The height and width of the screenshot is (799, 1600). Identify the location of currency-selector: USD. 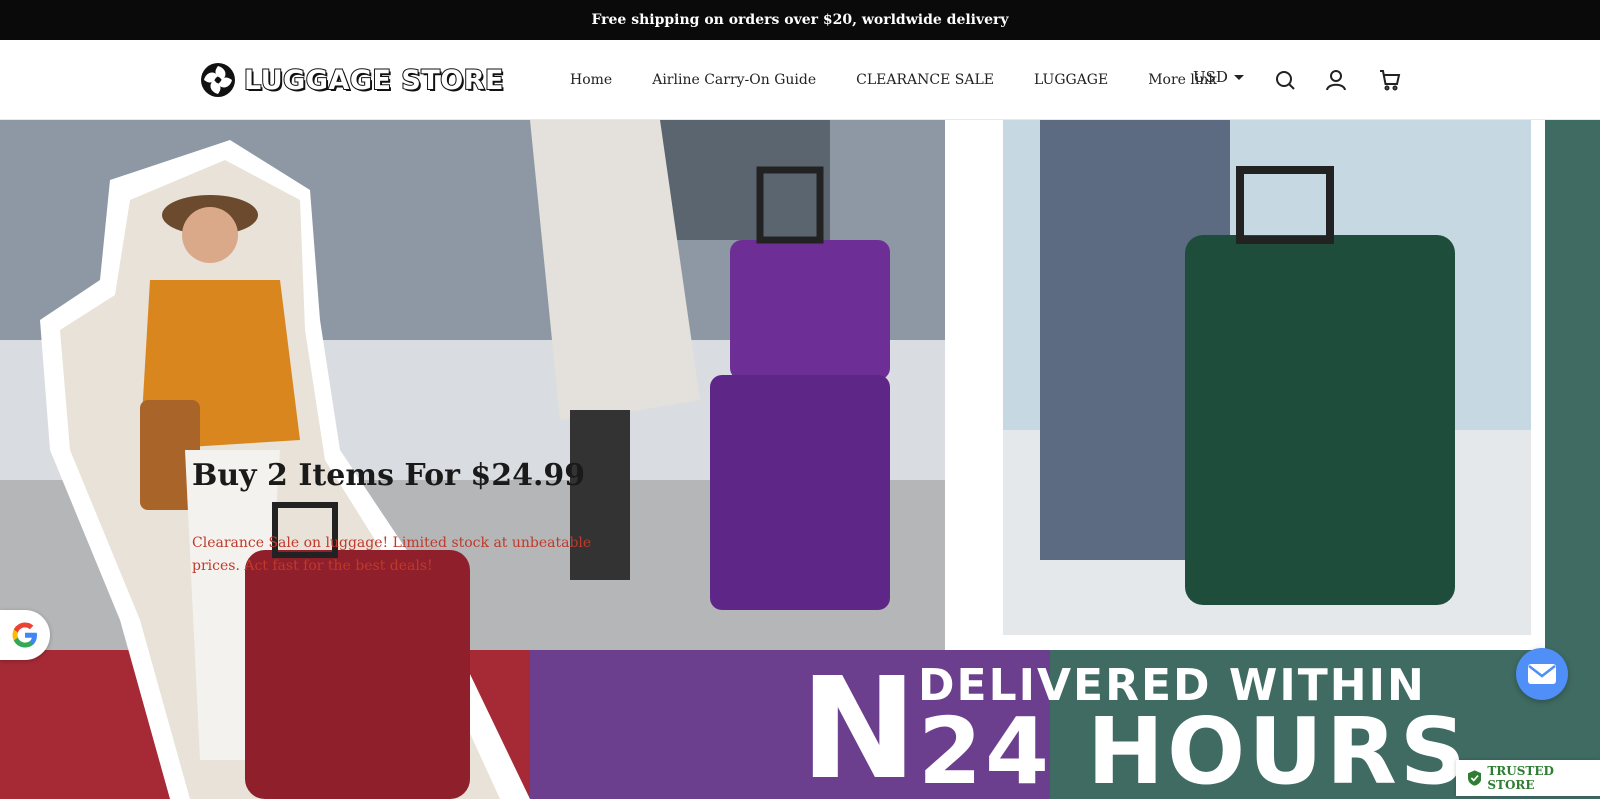
(1218, 77).